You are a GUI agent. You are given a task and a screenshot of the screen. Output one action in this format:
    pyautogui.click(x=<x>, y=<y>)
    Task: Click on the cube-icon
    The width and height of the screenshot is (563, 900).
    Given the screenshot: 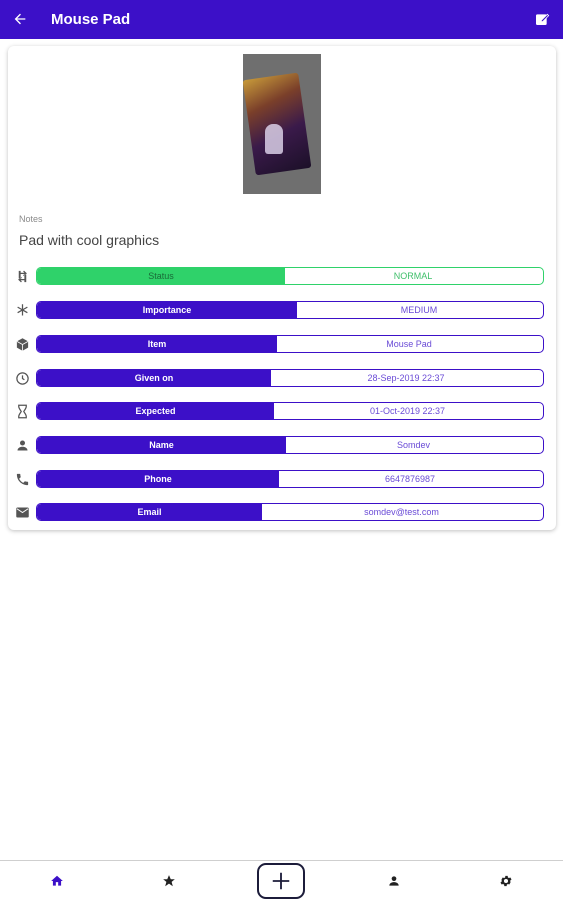 What is the action you would take?
    pyautogui.click(x=22, y=344)
    